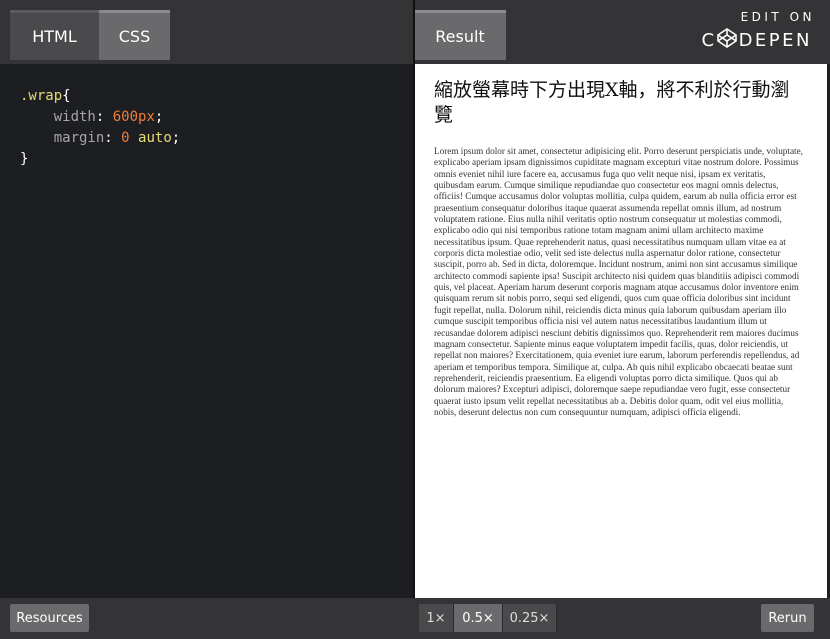 This screenshot has width=830, height=639. Describe the element at coordinates (155, 138) in the screenshot. I see `css-value-keyword: auto` at that location.